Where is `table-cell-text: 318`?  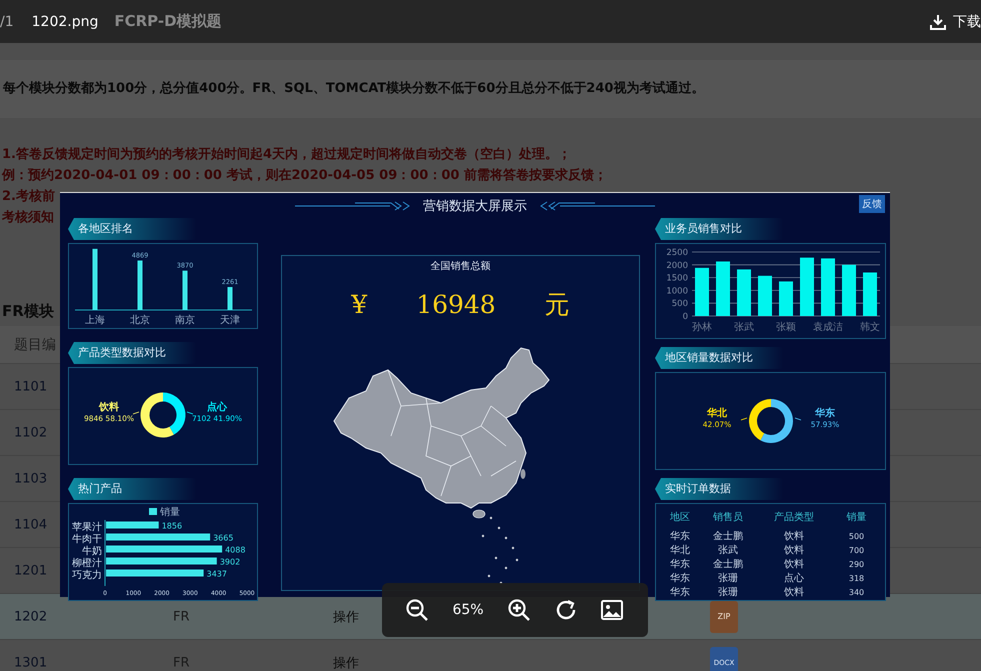
table-cell-text: 318 is located at coordinates (857, 578).